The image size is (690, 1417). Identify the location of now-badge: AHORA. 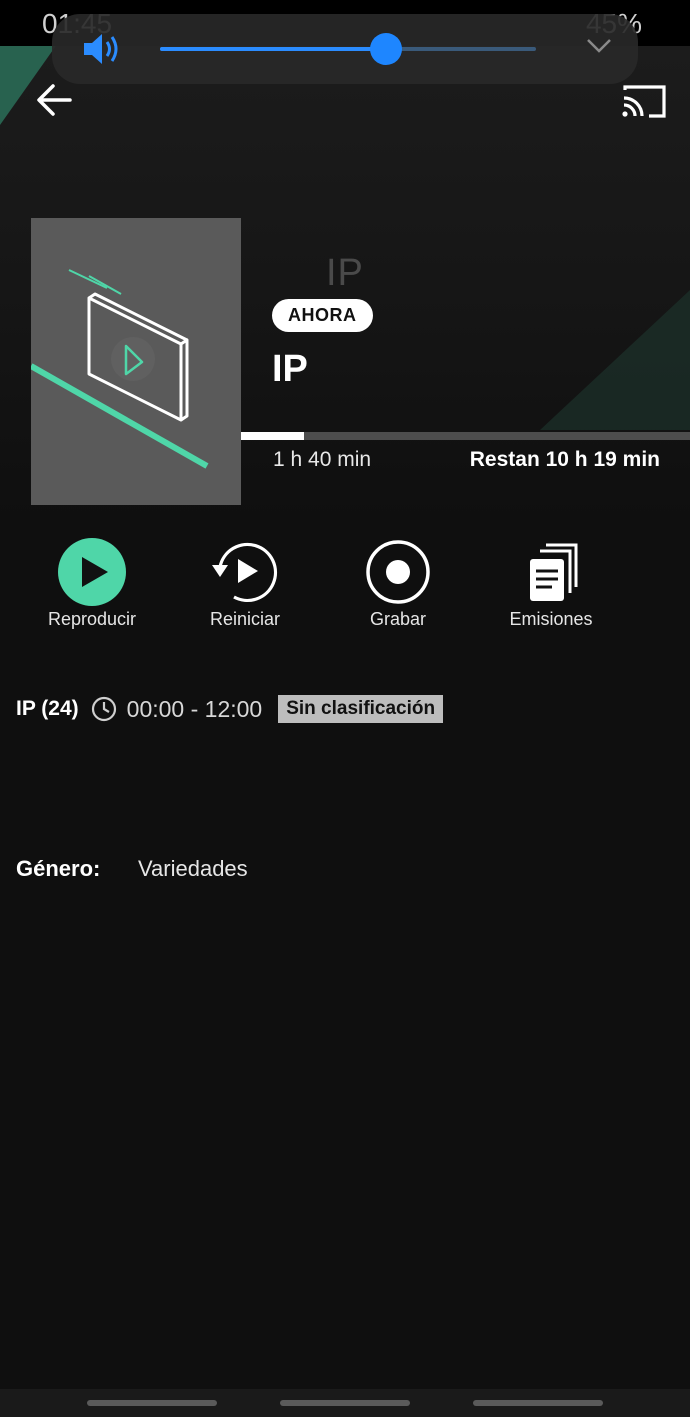
(322, 315).